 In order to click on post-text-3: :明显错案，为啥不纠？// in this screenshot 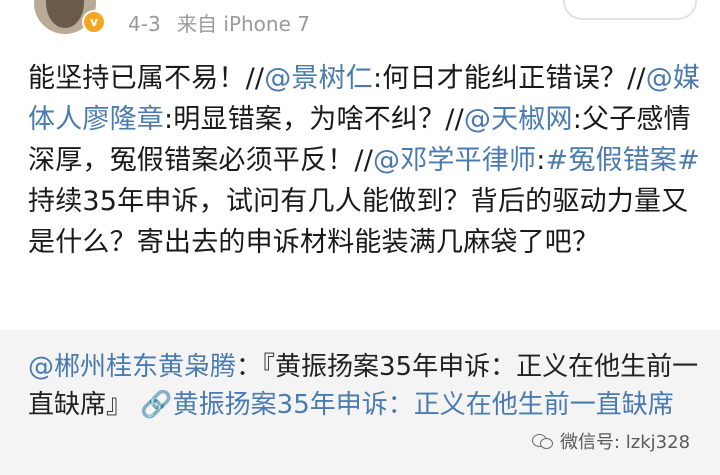, I will do `click(314, 119)`.